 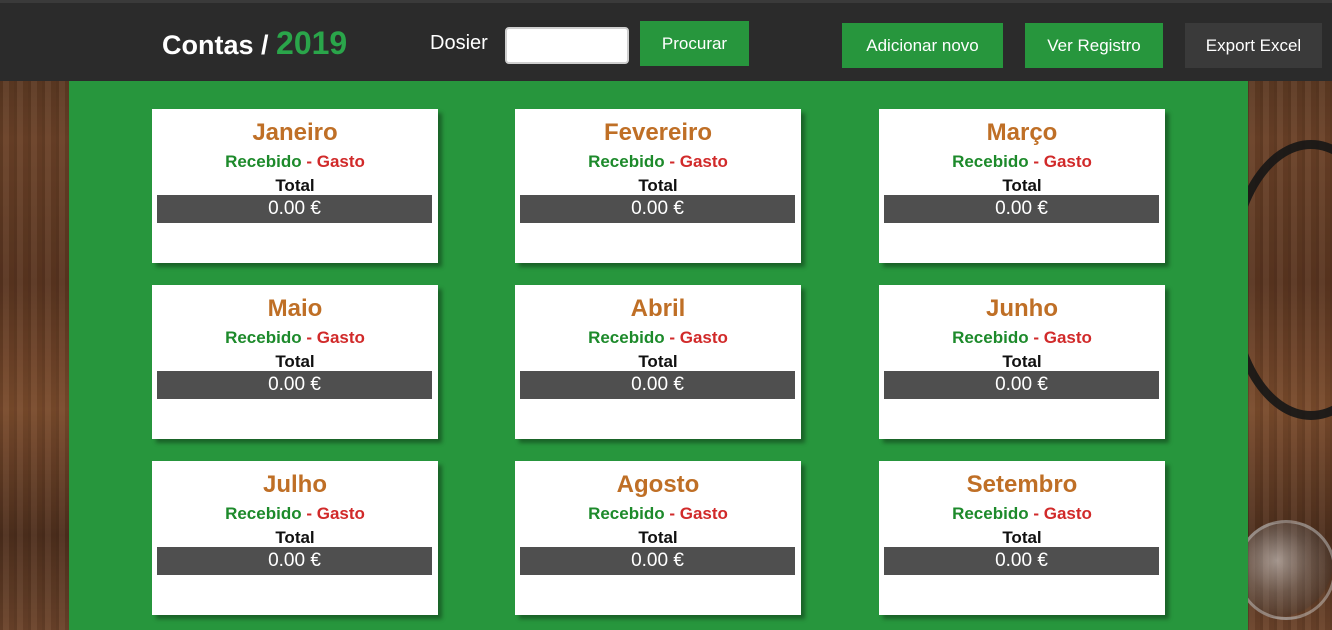 I want to click on month-title: Julho, so click(x=295, y=484).